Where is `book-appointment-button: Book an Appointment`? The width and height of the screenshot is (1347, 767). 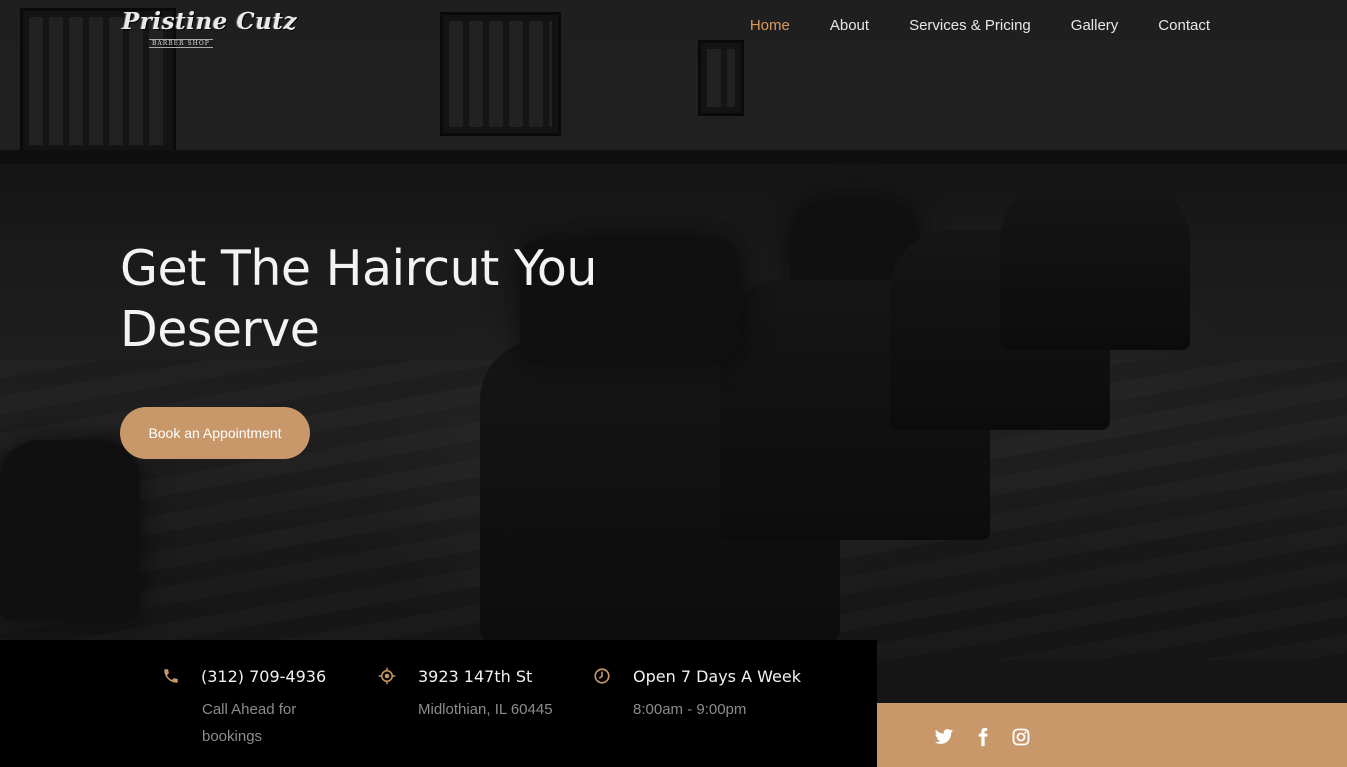
book-appointment-button: Book an Appointment is located at coordinates (215, 433).